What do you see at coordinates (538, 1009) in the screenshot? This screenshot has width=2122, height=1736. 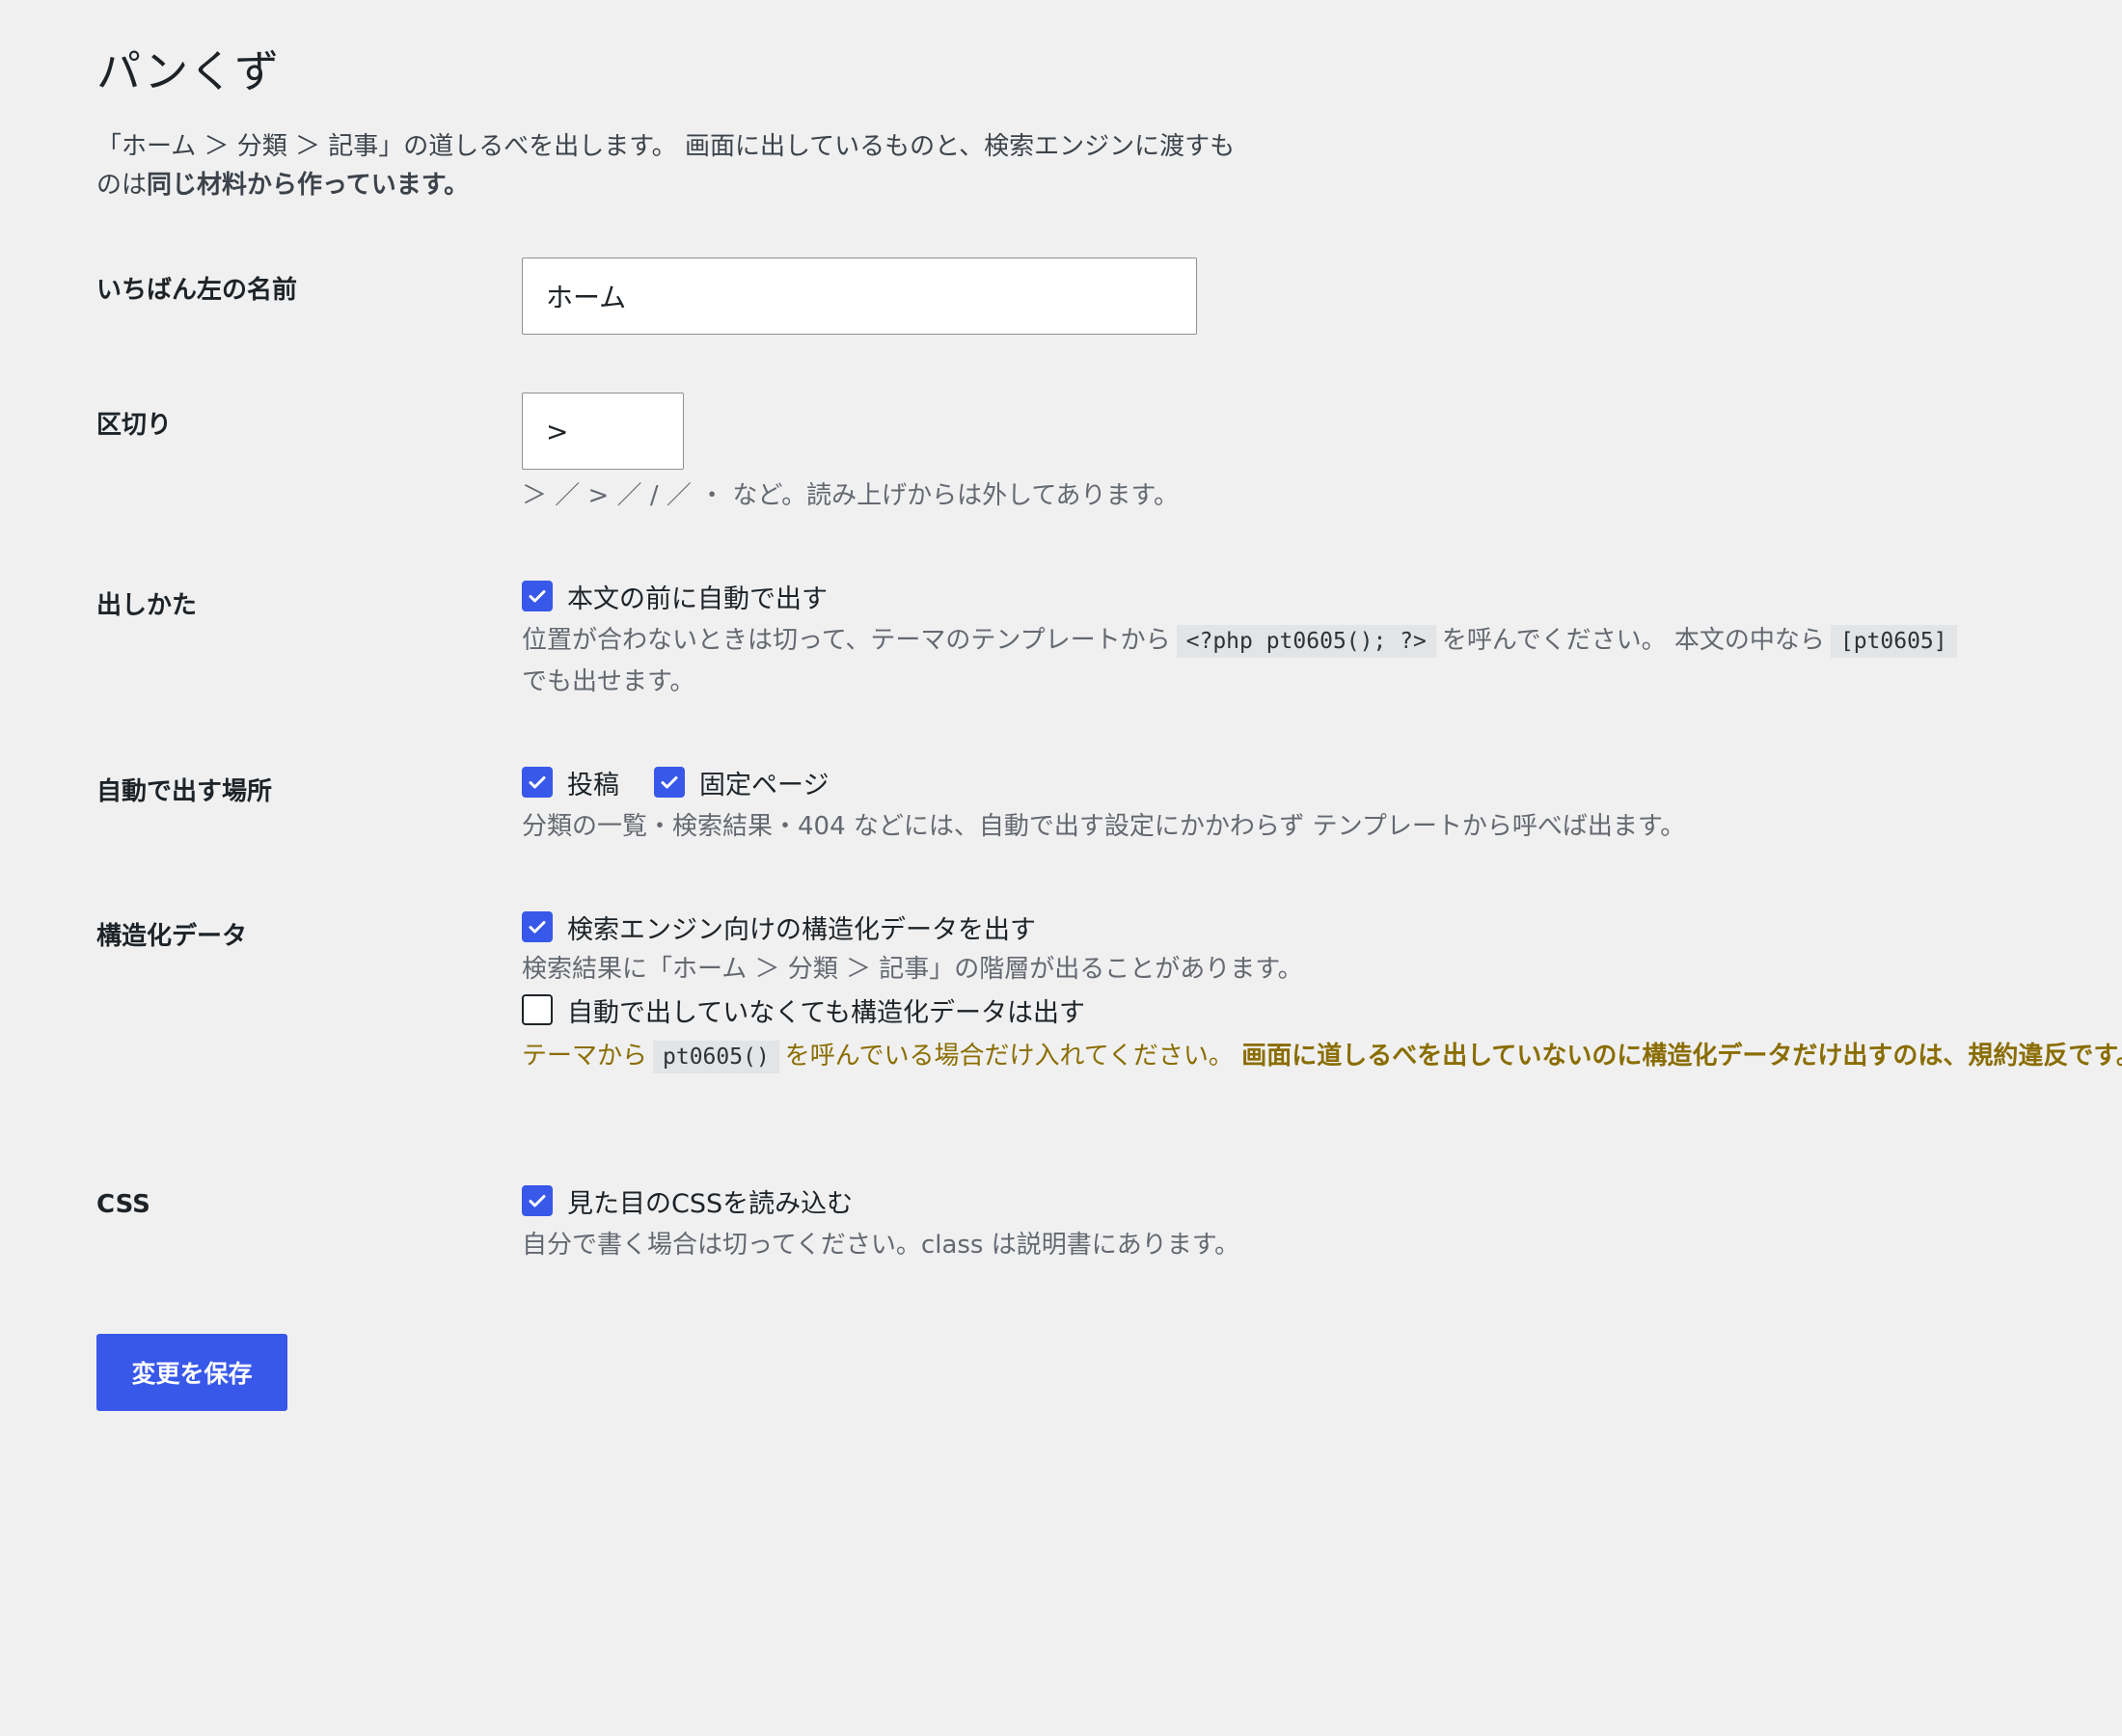 I see `force-structured-data-checkbox` at bounding box center [538, 1009].